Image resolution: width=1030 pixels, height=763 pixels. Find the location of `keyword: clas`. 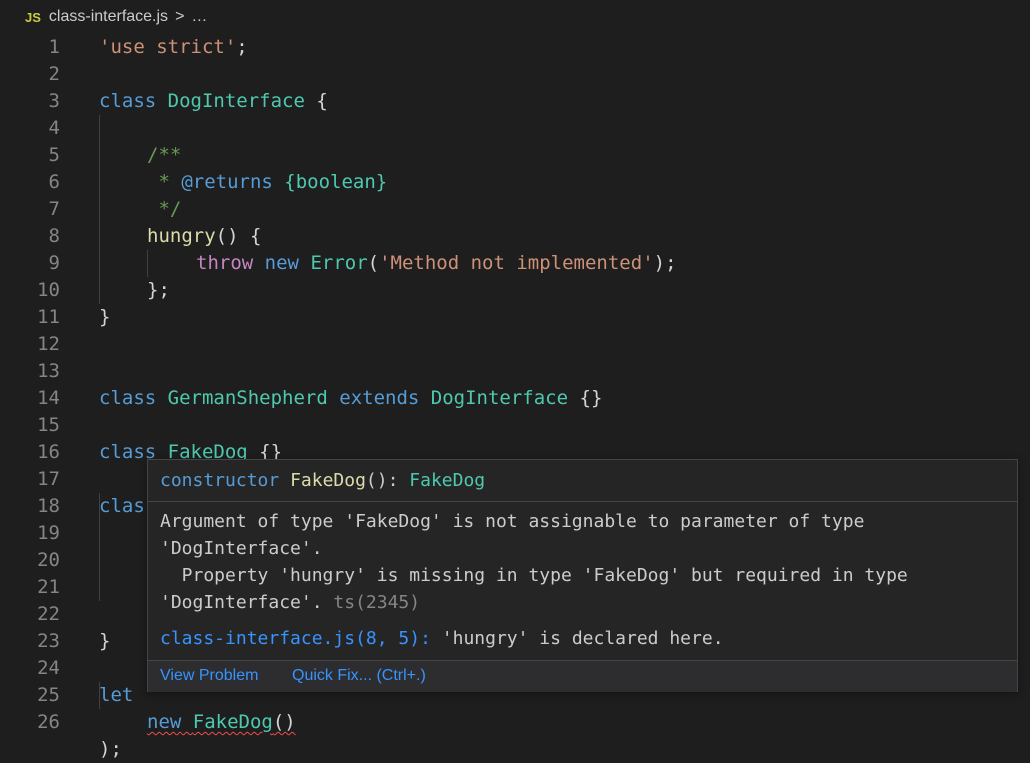

keyword: clas is located at coordinates (122, 506).